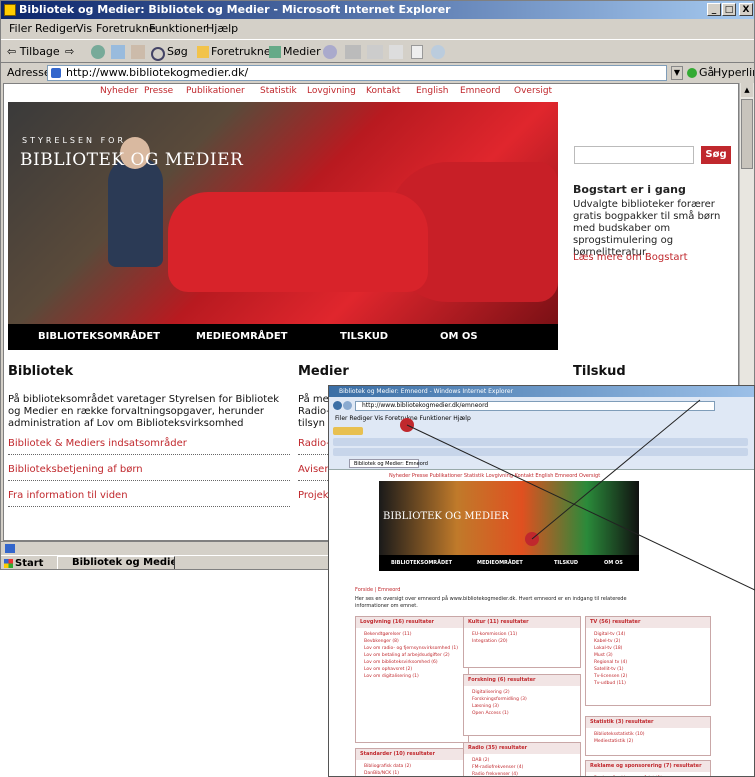  What do you see at coordinates (75, 469) in the screenshot?
I see `link-biblioteksbetjening: Biblioteksbetjening af børn` at bounding box center [75, 469].